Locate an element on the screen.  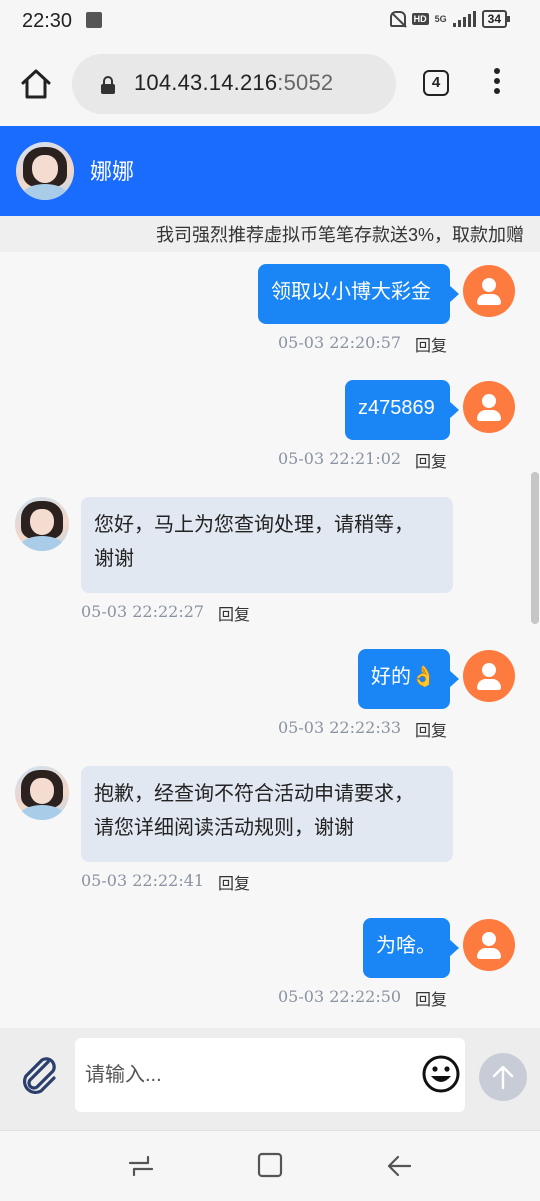
browser-toolbar: 104.43.14.216:5052 4 is located at coordinates (270, 84).